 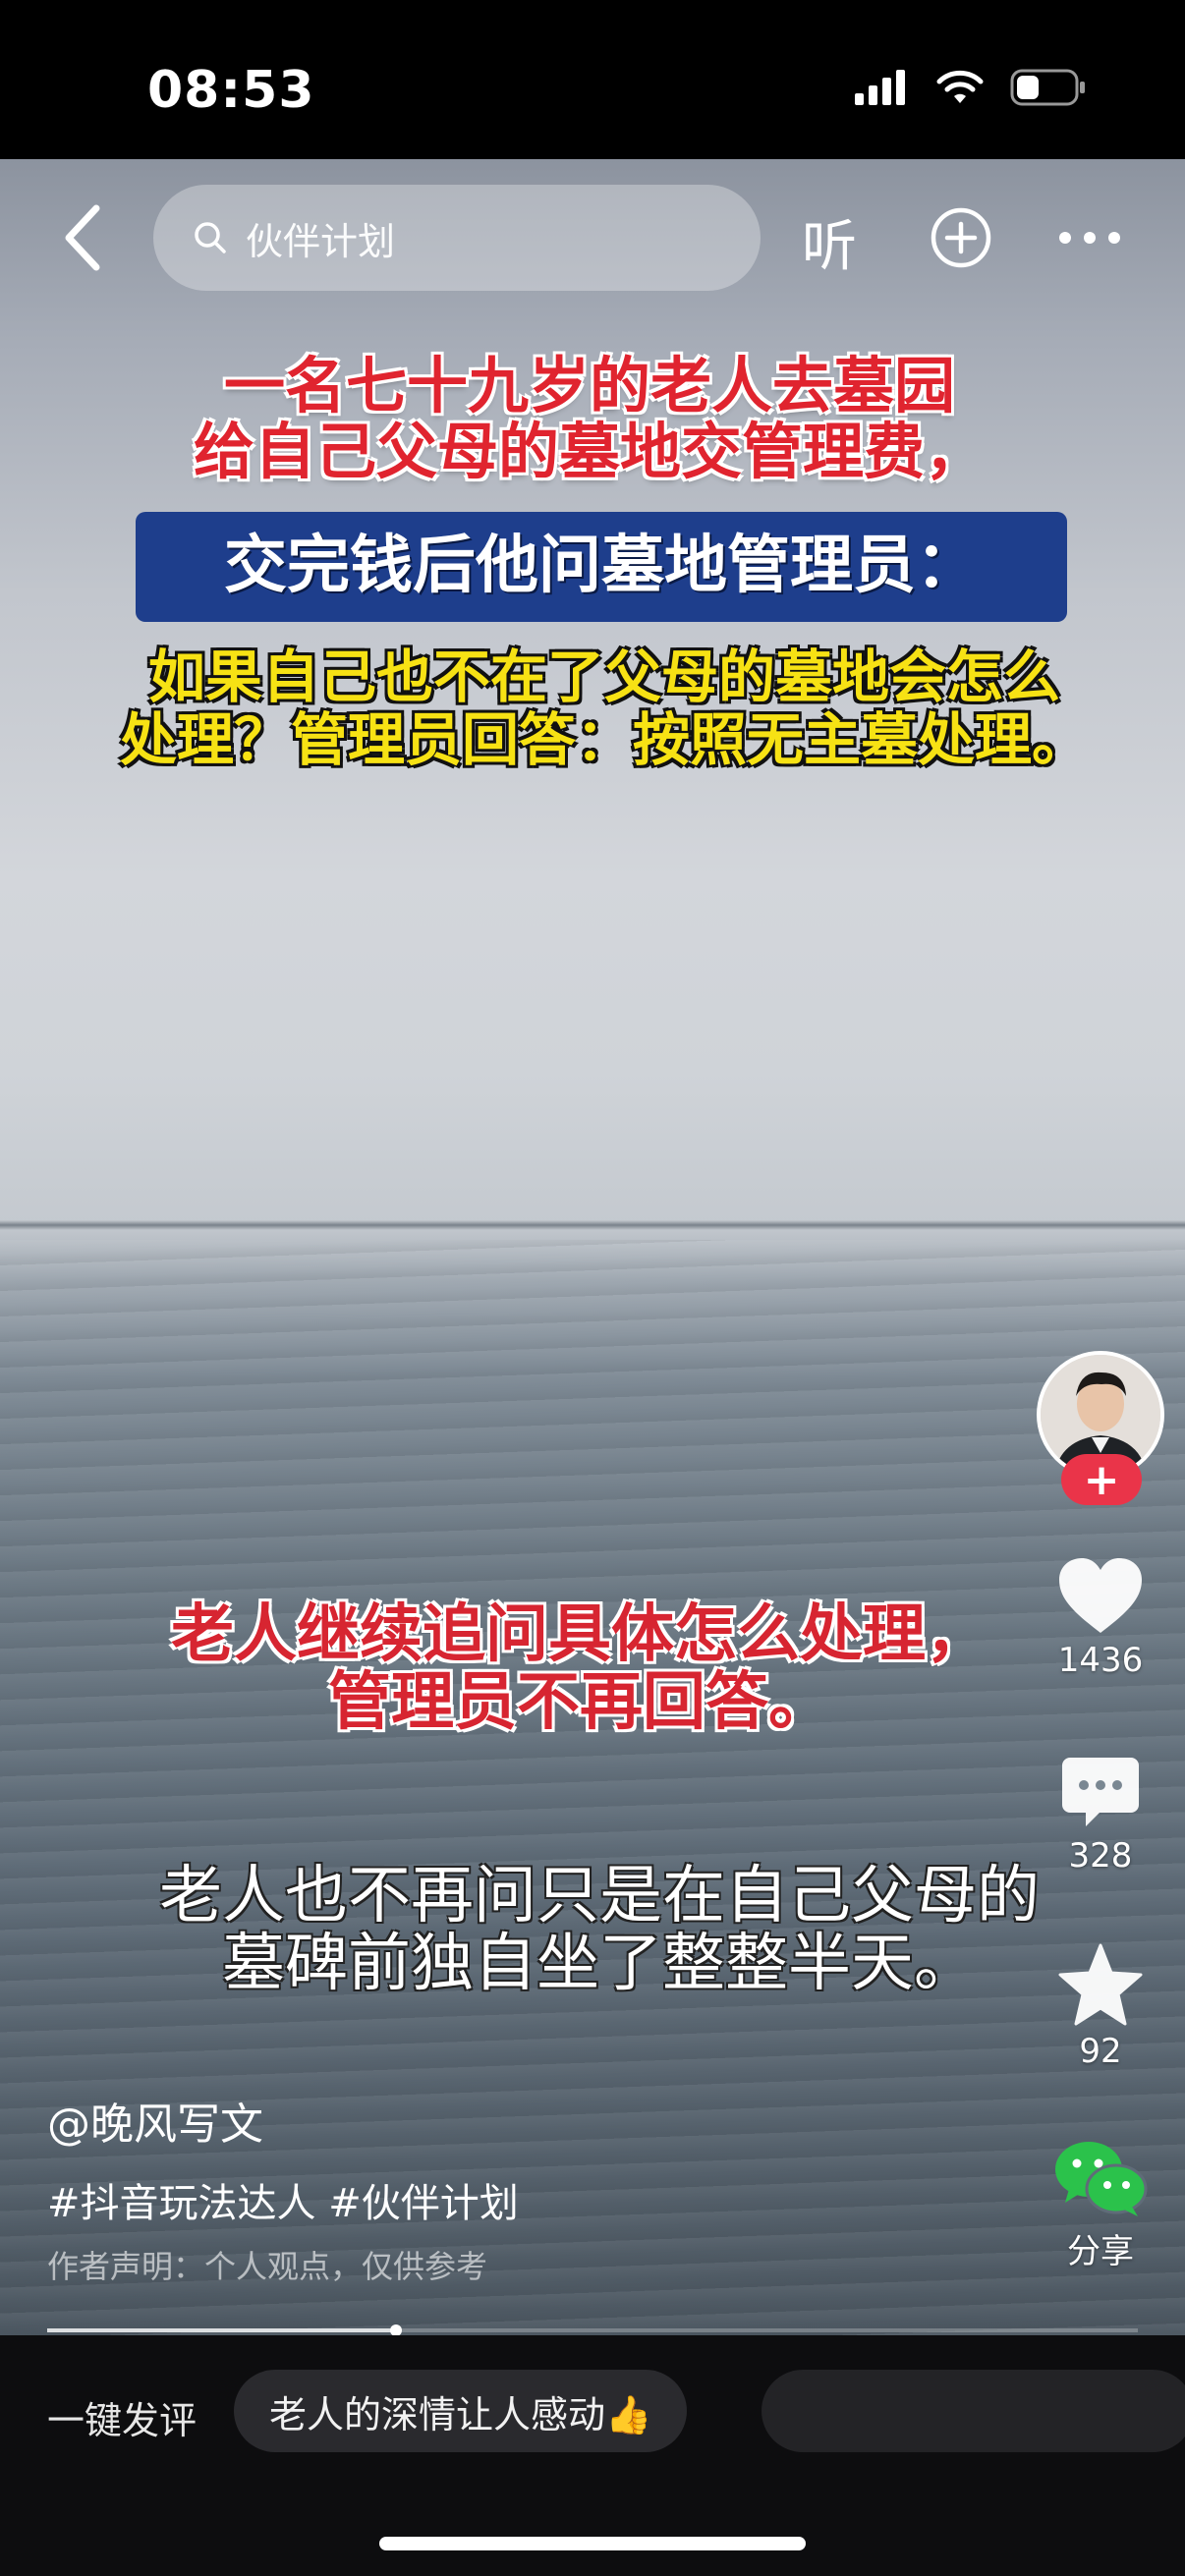 I want to click on author-disclaimer: 作者声明：个人观点，仅供参考, so click(x=267, y=2266).